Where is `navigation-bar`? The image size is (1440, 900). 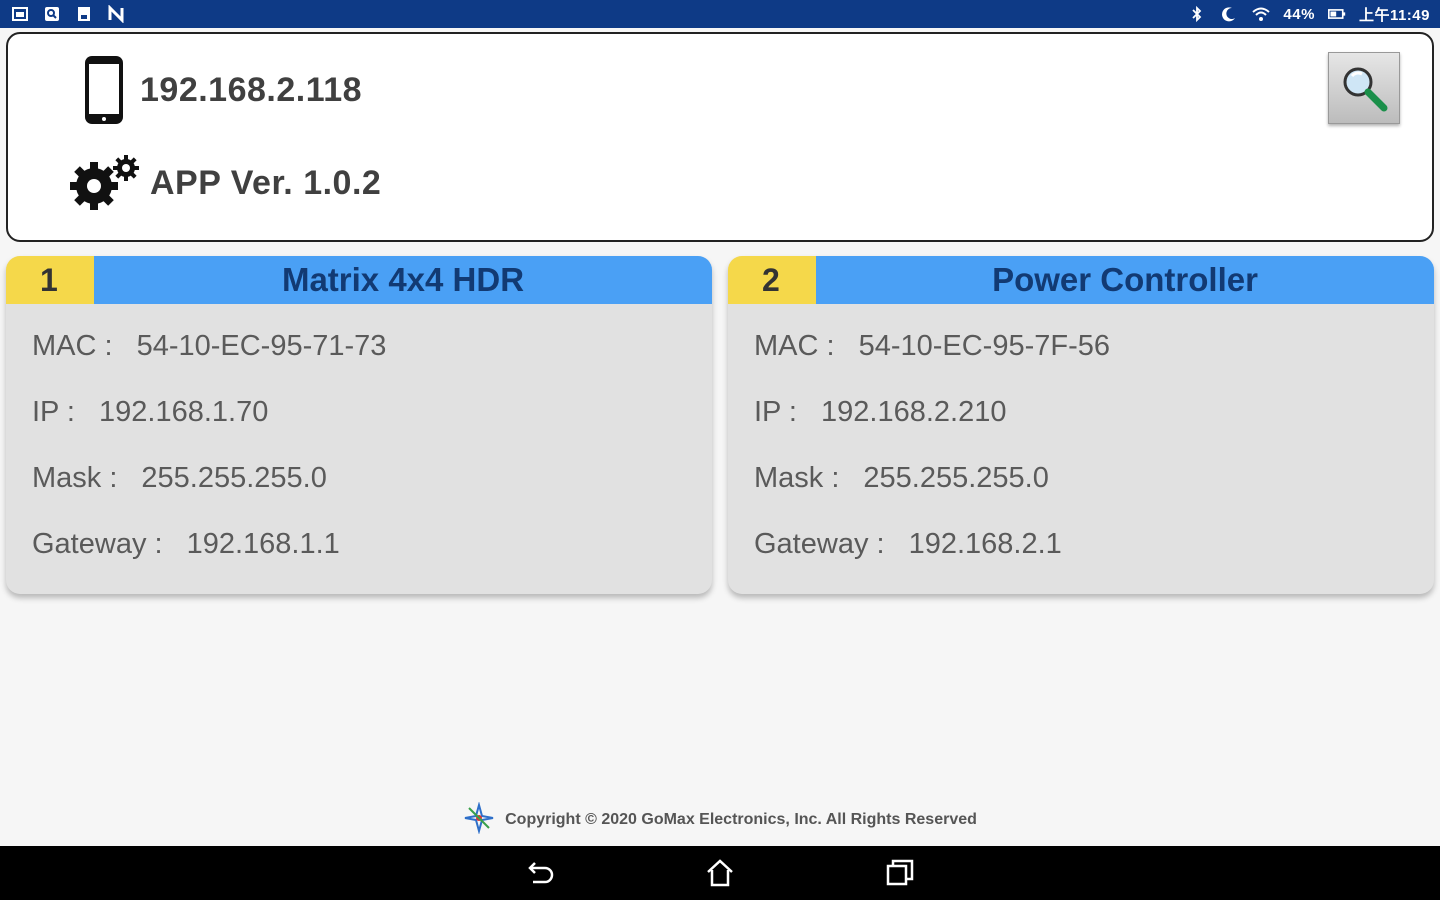 navigation-bar is located at coordinates (720, 873).